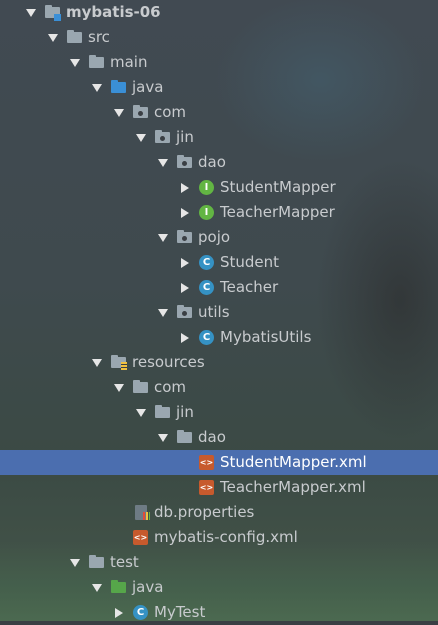 The image size is (438, 625). I want to click on tree-row: utils, so click(219, 312).